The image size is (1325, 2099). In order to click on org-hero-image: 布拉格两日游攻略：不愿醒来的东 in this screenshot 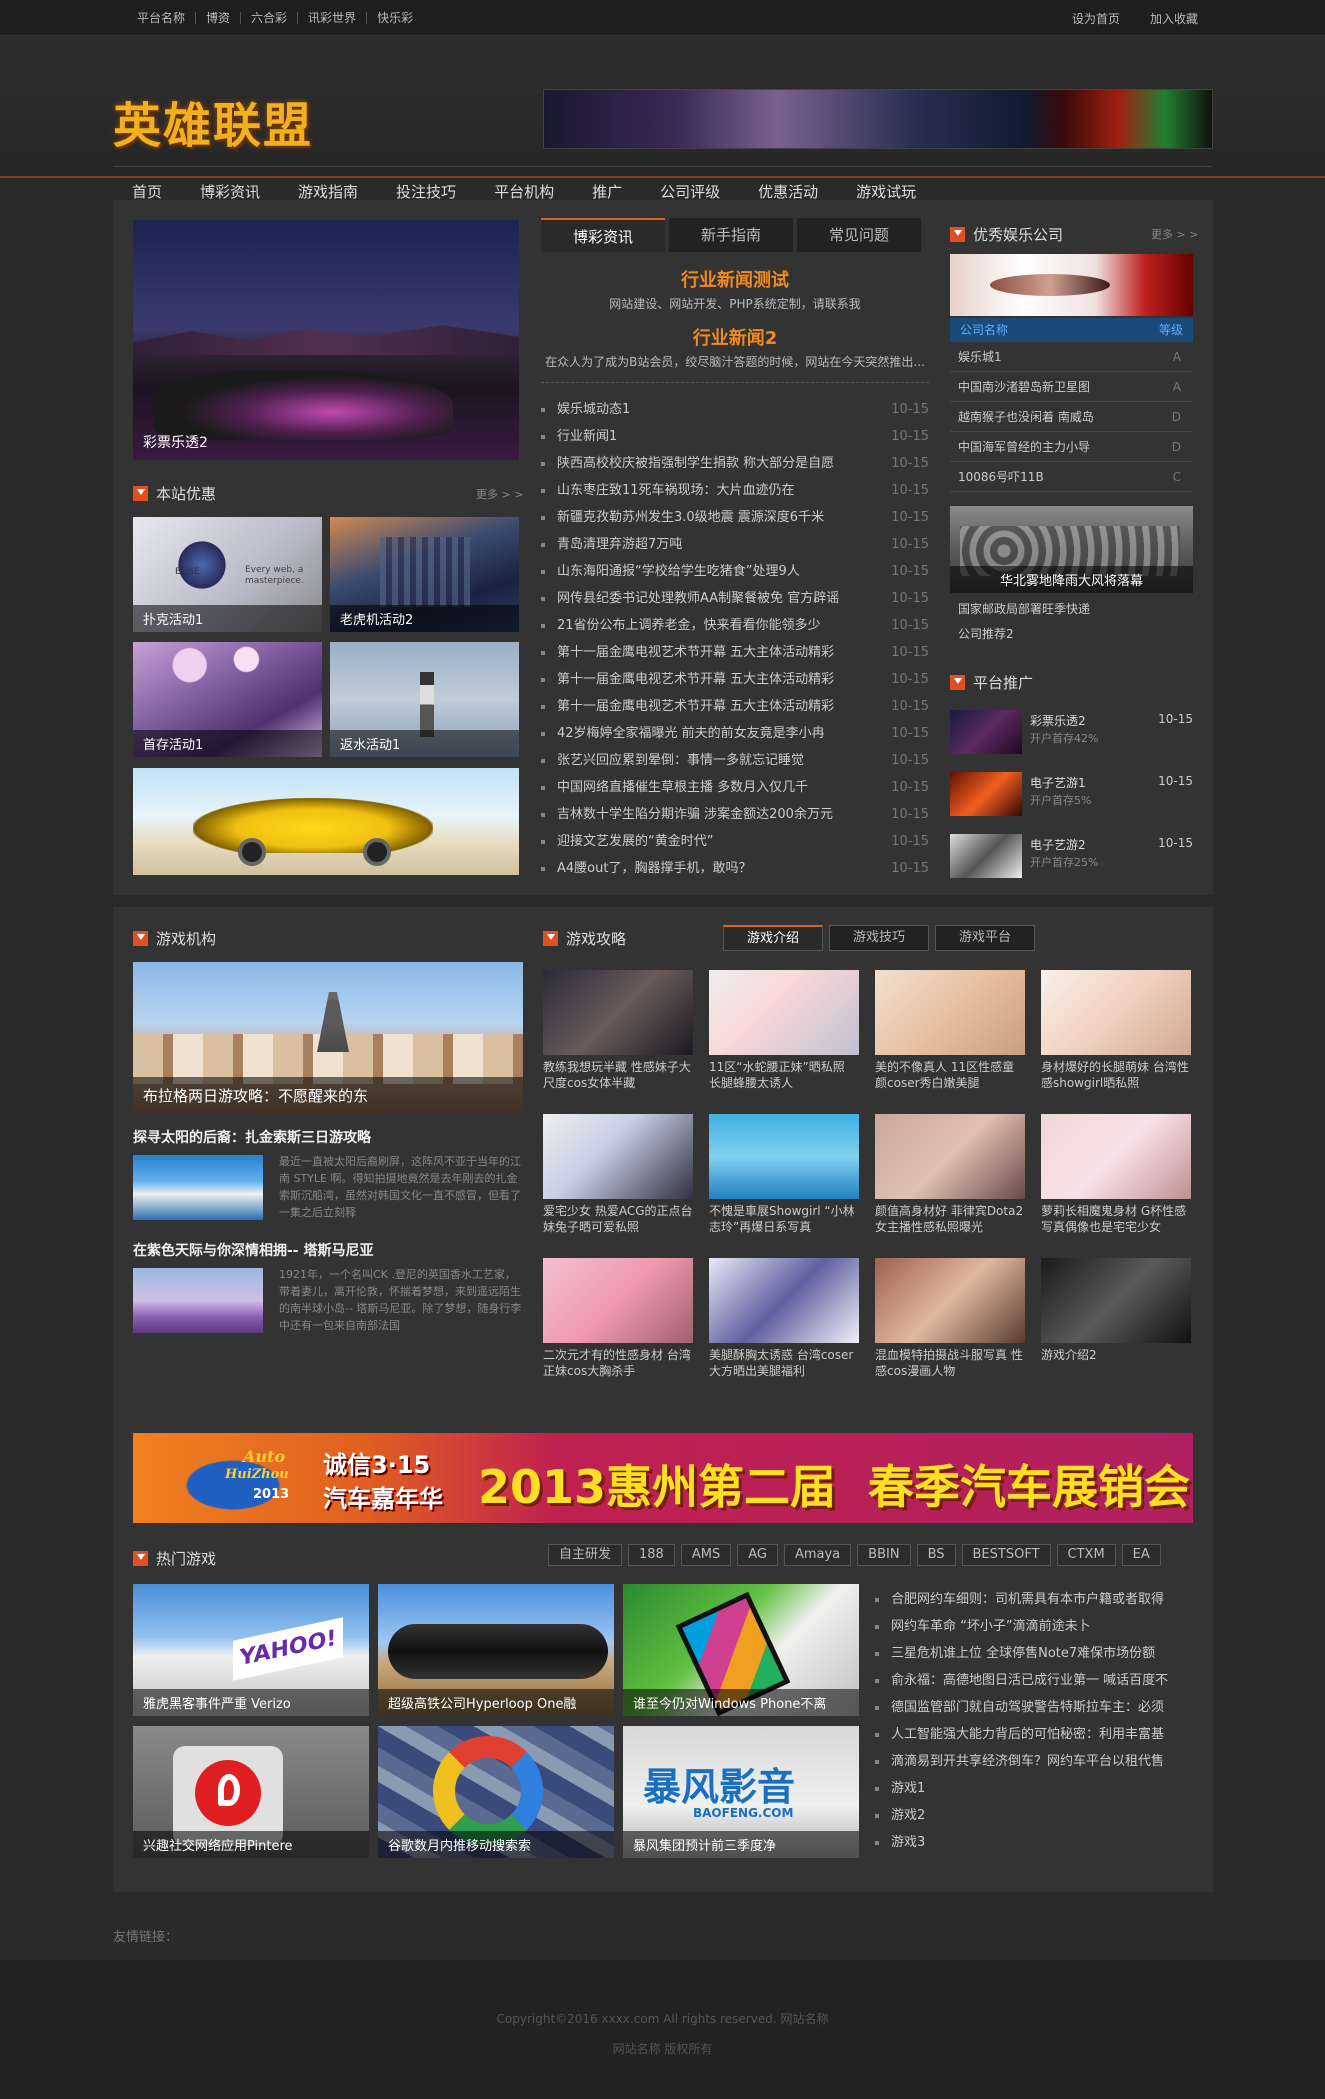, I will do `click(328, 1038)`.